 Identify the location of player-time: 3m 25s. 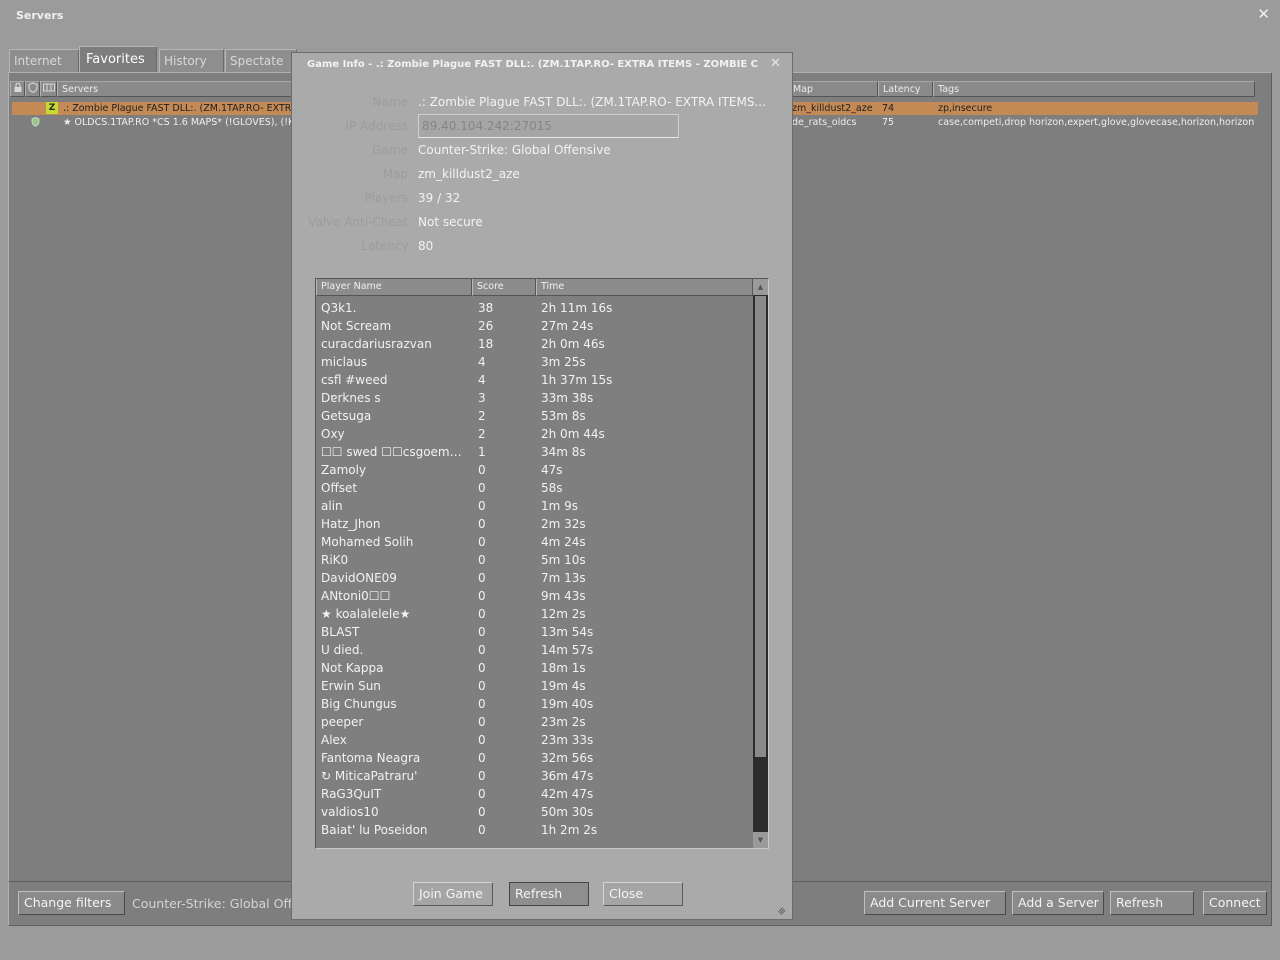
(563, 362).